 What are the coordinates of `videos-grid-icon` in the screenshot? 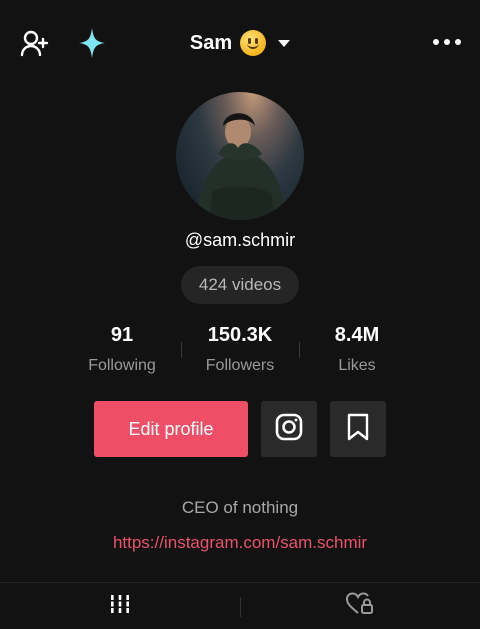 It's located at (120, 606).